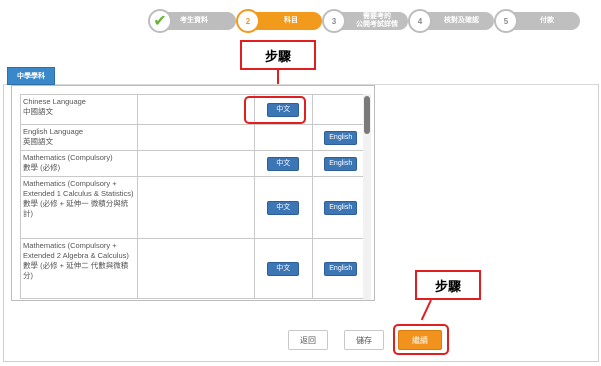 This screenshot has height=366, width=601. I want to click on annotation-highlight-chinese, so click(275, 110).